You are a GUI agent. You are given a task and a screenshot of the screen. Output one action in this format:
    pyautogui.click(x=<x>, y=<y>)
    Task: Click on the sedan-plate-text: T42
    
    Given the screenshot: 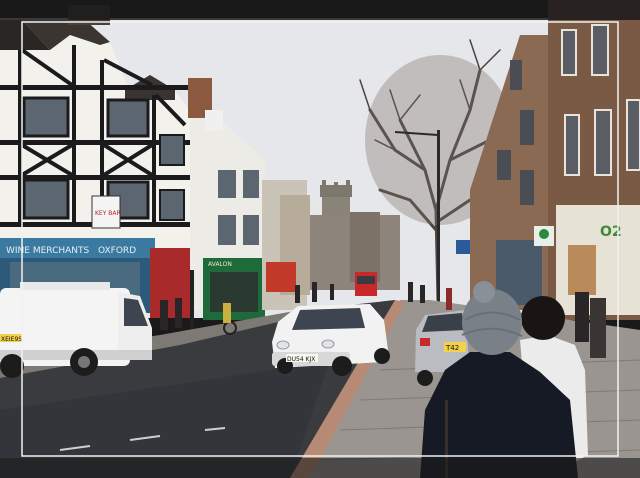 What is the action you would take?
    pyautogui.click(x=452, y=348)
    